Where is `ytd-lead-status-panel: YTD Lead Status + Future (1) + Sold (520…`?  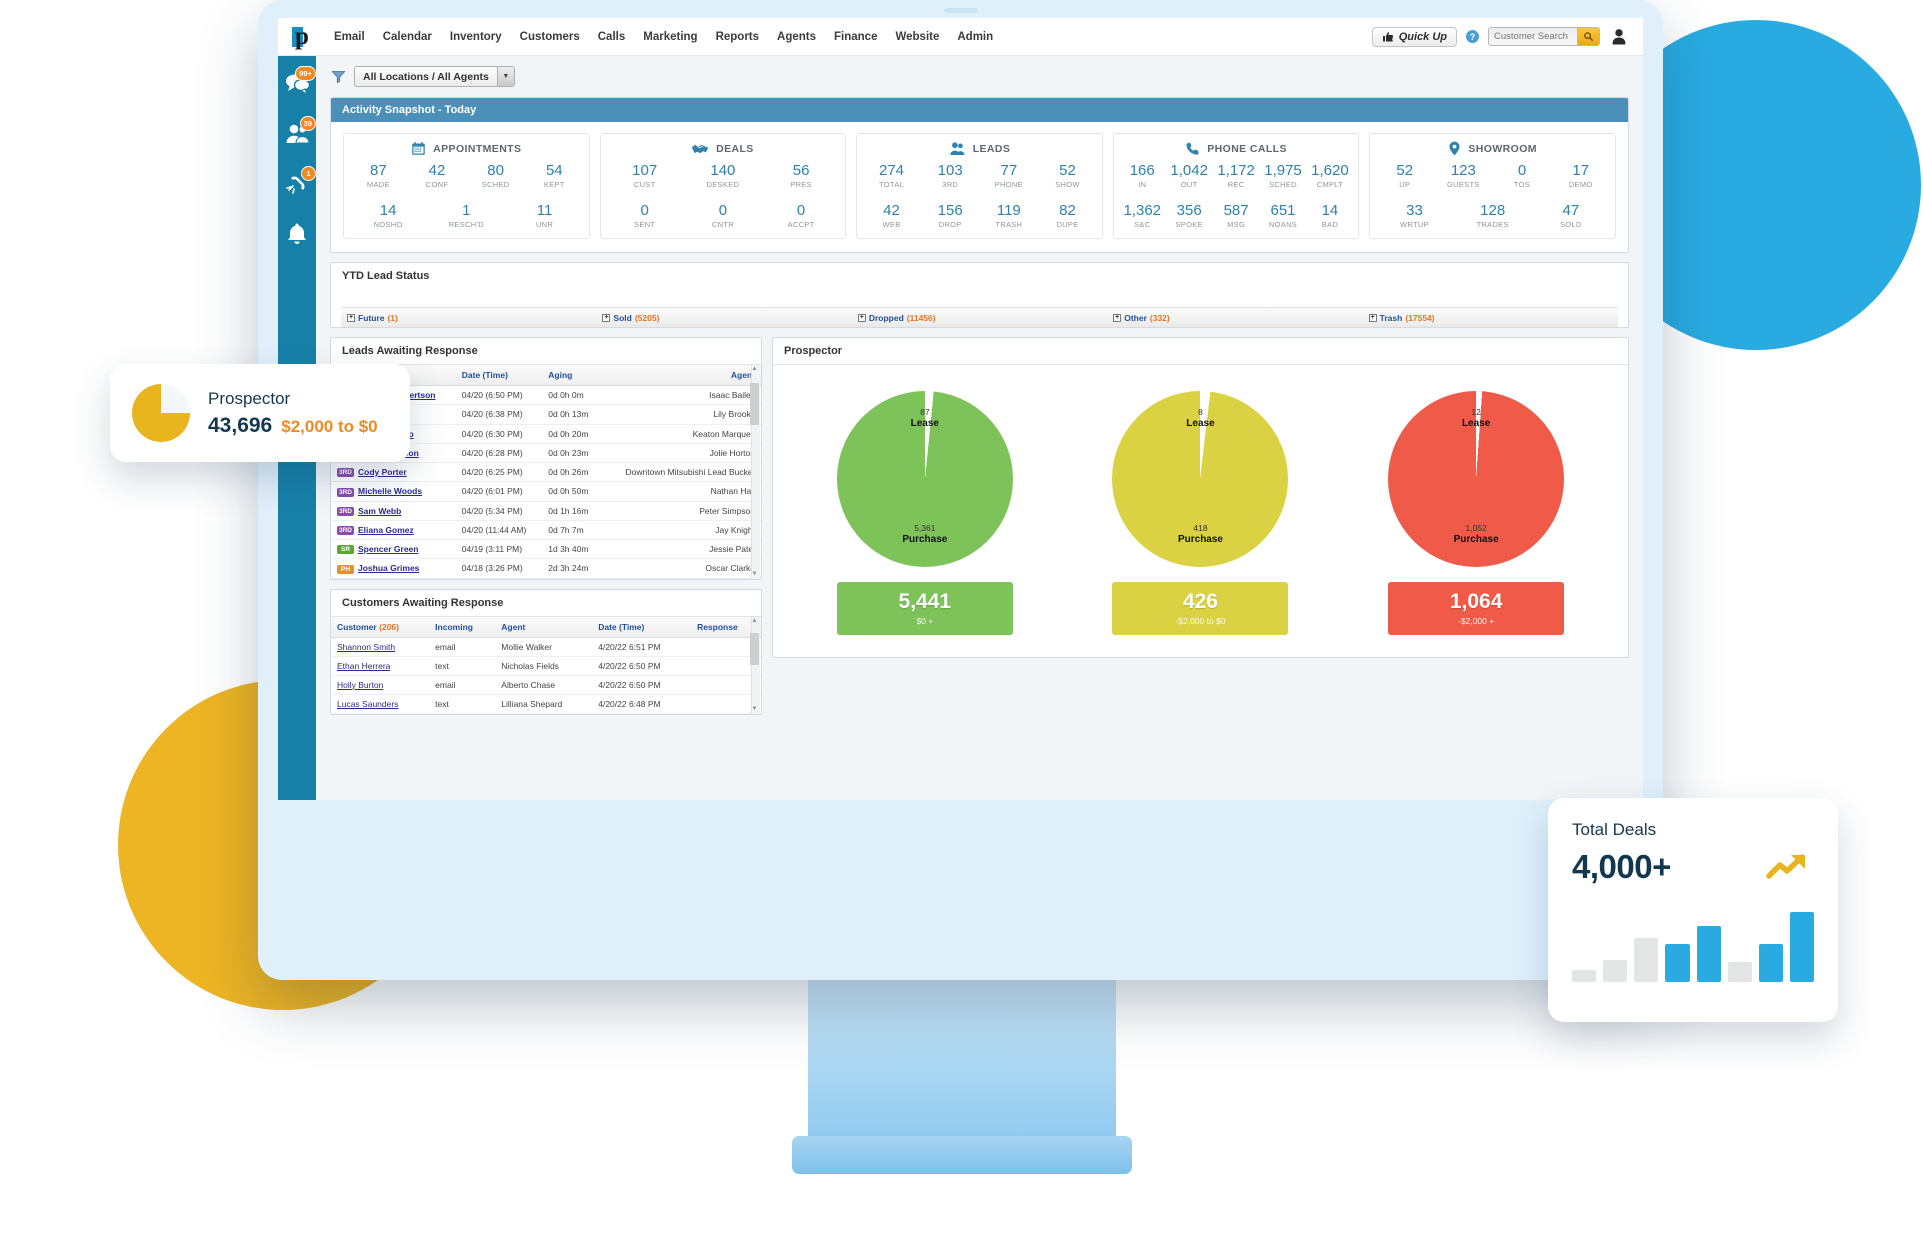 ytd-lead-status-panel: YTD Lead Status + Future (1) + Sold (520… is located at coordinates (979, 295).